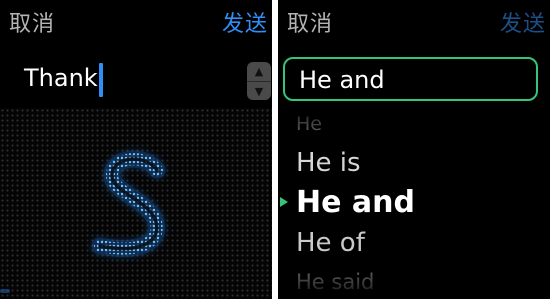 The width and height of the screenshot is (550, 299). What do you see at coordinates (5, 291) in the screenshot?
I see `edge-indicator` at bounding box center [5, 291].